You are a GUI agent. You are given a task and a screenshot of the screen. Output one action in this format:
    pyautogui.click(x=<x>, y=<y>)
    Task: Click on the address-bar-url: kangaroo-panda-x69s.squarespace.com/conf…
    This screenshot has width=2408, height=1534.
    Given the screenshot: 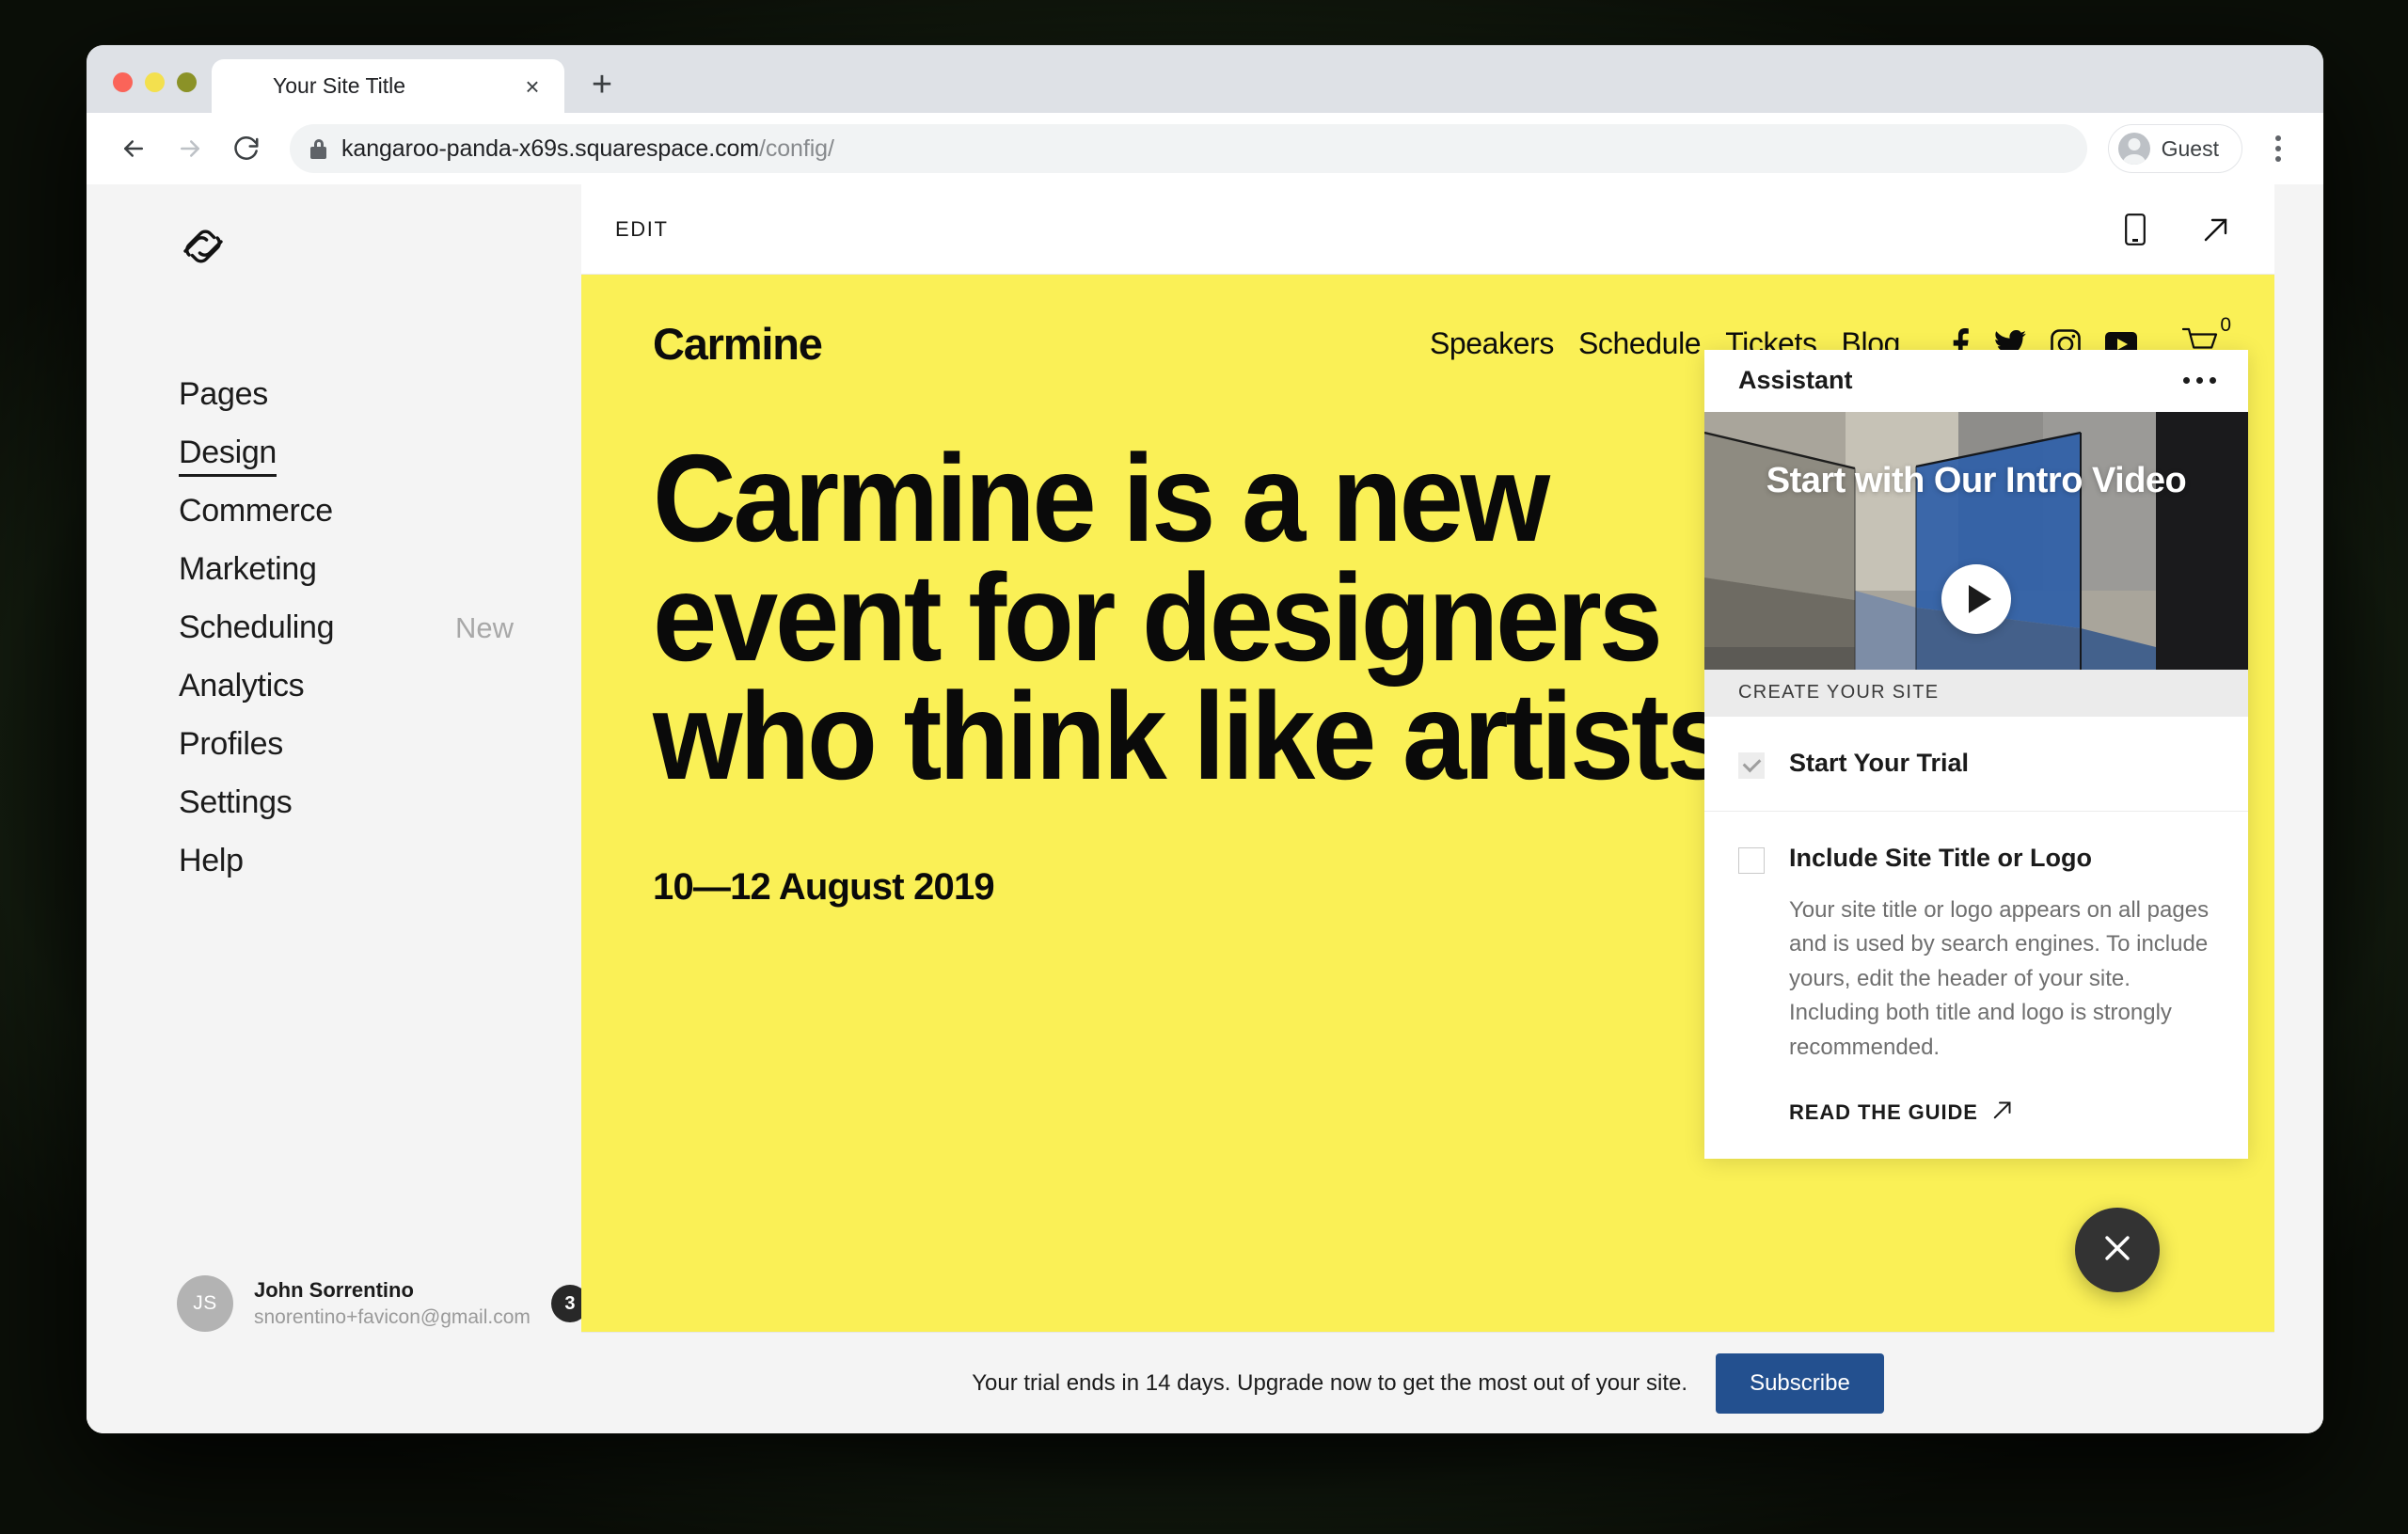 What is the action you would take?
    pyautogui.click(x=588, y=149)
    